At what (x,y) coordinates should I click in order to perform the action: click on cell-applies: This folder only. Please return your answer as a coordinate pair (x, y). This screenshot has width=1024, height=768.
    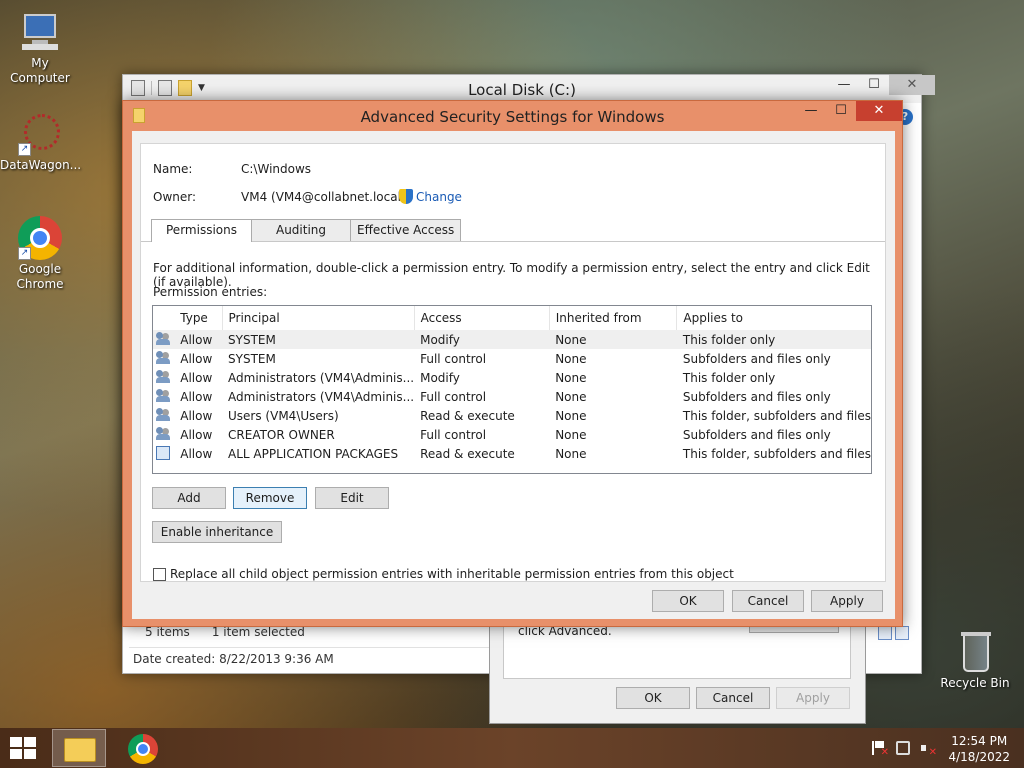
    Looking at the image, I should click on (729, 377).